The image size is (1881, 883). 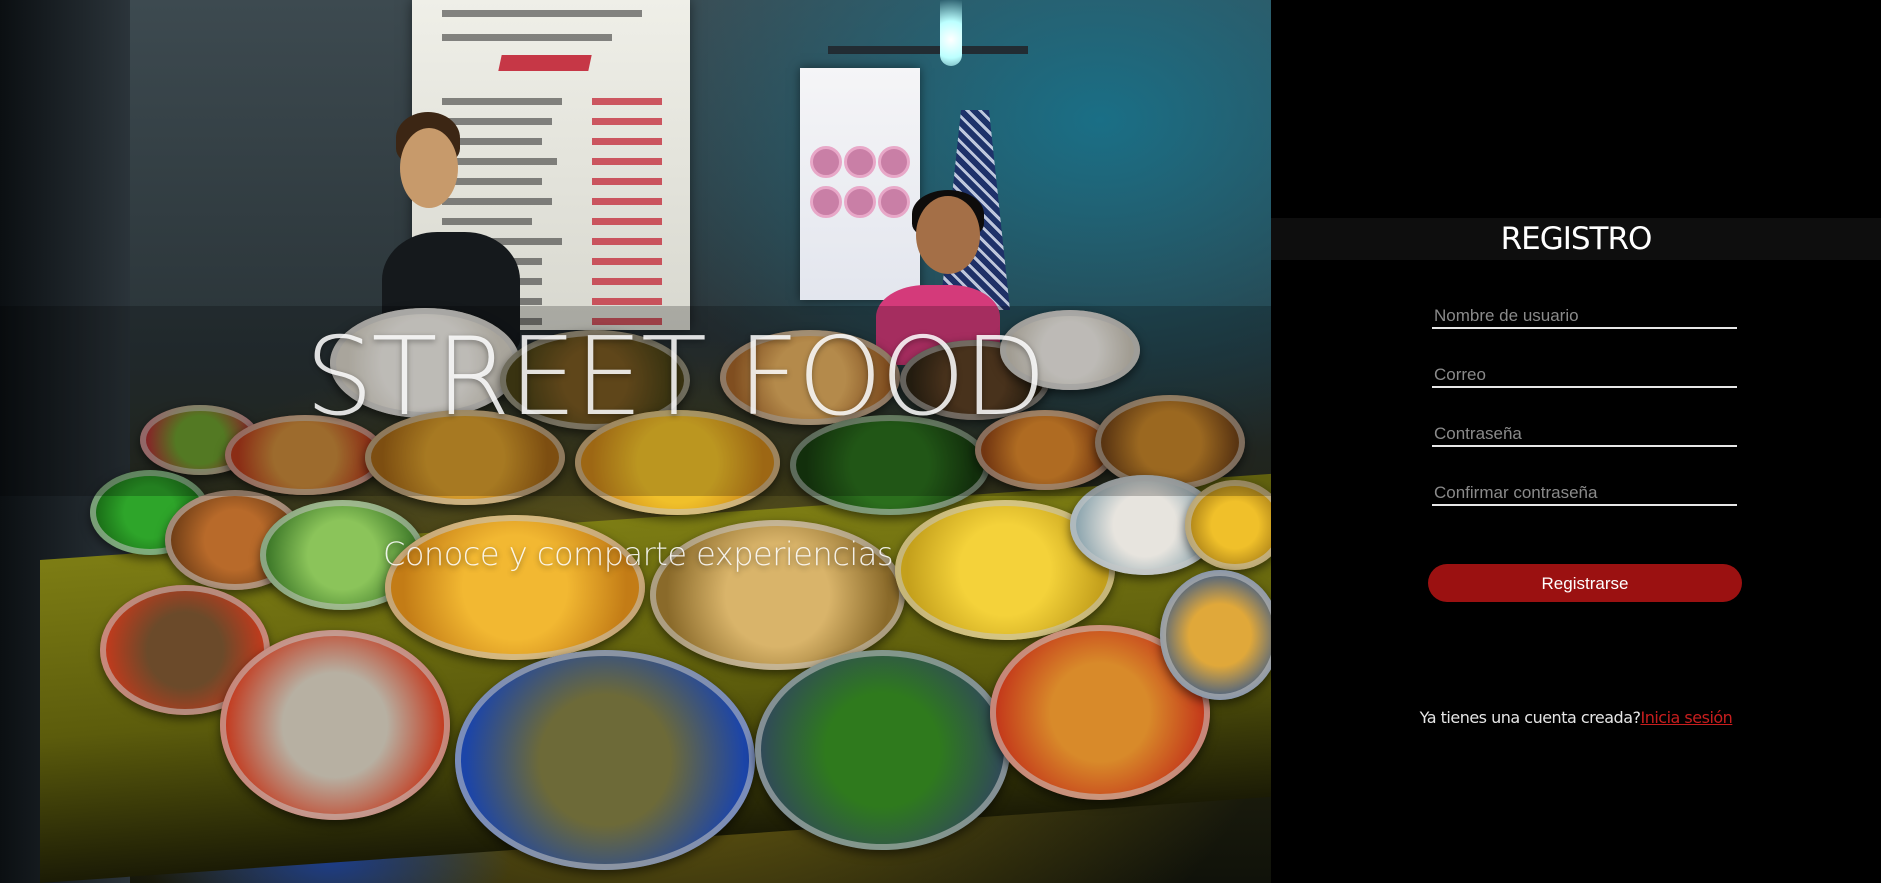 I want to click on username-field, so click(x=1586, y=317).